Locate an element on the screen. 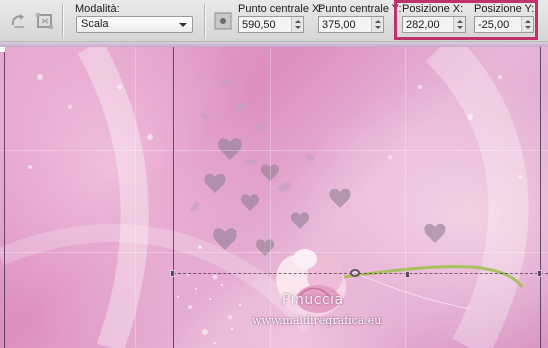  center-x-field: 590,50 is located at coordinates (271, 24).